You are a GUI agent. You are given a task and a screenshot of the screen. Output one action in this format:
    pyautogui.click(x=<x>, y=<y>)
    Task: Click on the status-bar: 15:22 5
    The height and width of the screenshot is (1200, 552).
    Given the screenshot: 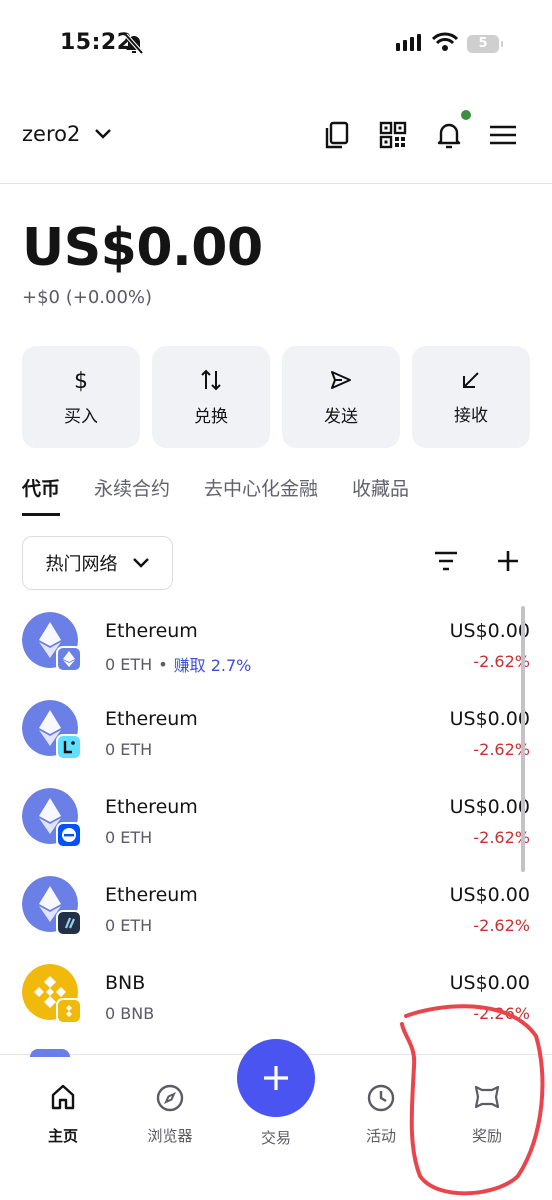 What is the action you would take?
    pyautogui.click(x=276, y=46)
    